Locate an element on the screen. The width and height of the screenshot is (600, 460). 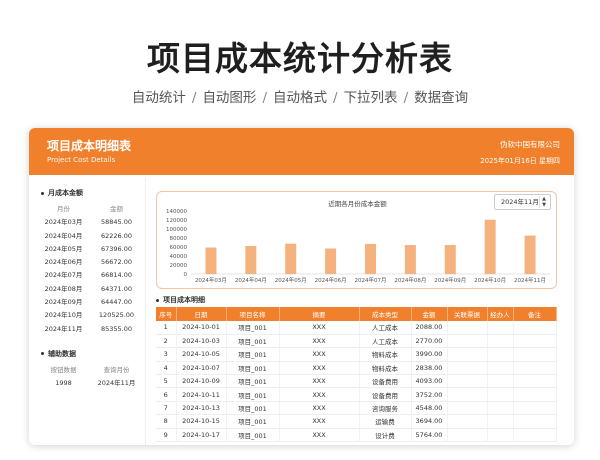
table-cell: 1 is located at coordinates (166, 328).